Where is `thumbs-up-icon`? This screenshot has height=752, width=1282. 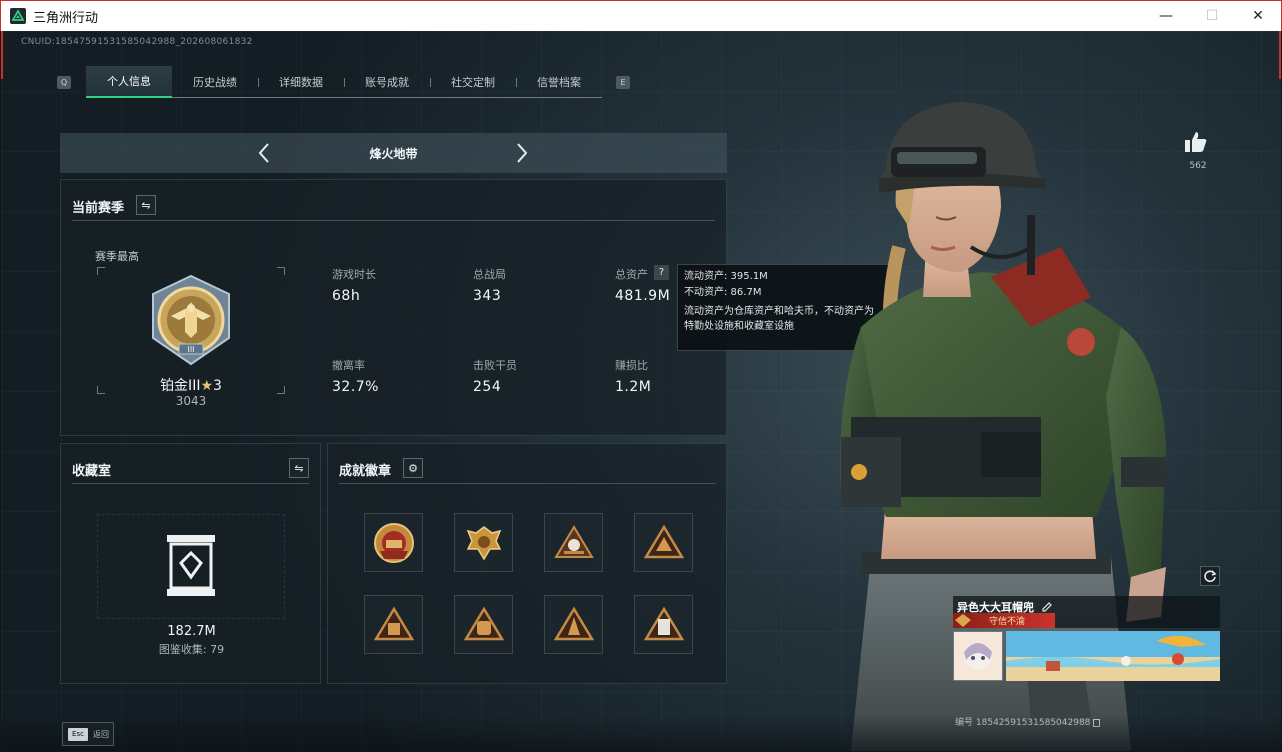
thumbs-up-icon is located at coordinates (1196, 144).